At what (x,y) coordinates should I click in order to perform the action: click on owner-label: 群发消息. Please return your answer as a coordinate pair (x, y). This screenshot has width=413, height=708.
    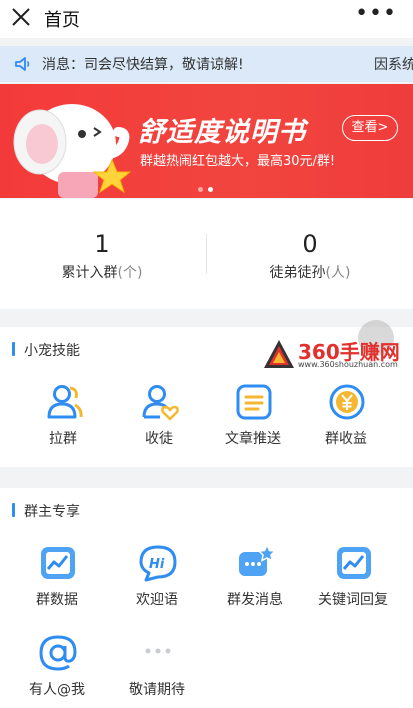
    Looking at the image, I should click on (255, 600).